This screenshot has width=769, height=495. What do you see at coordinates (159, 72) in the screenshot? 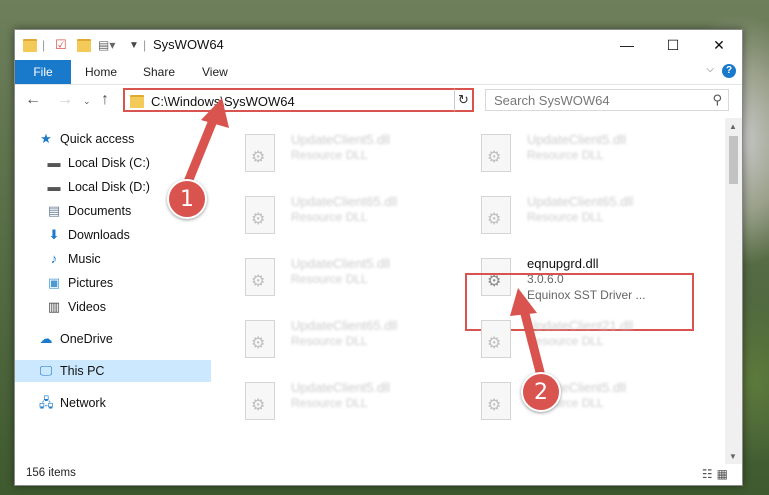
I see `tab-share: Share` at bounding box center [159, 72].